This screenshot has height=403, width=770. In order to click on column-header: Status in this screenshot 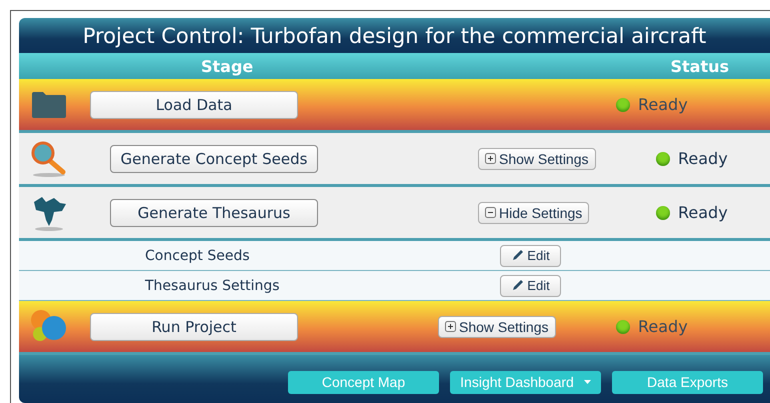, I will do `click(699, 66)`.